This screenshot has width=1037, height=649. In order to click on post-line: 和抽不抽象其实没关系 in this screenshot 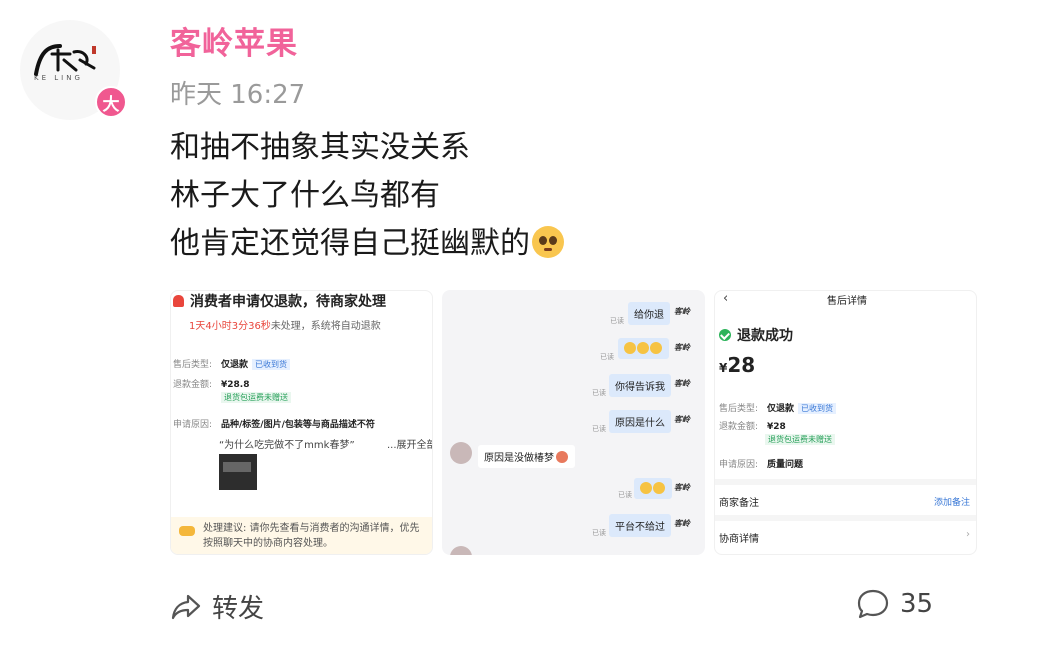, I will do `click(320, 147)`.